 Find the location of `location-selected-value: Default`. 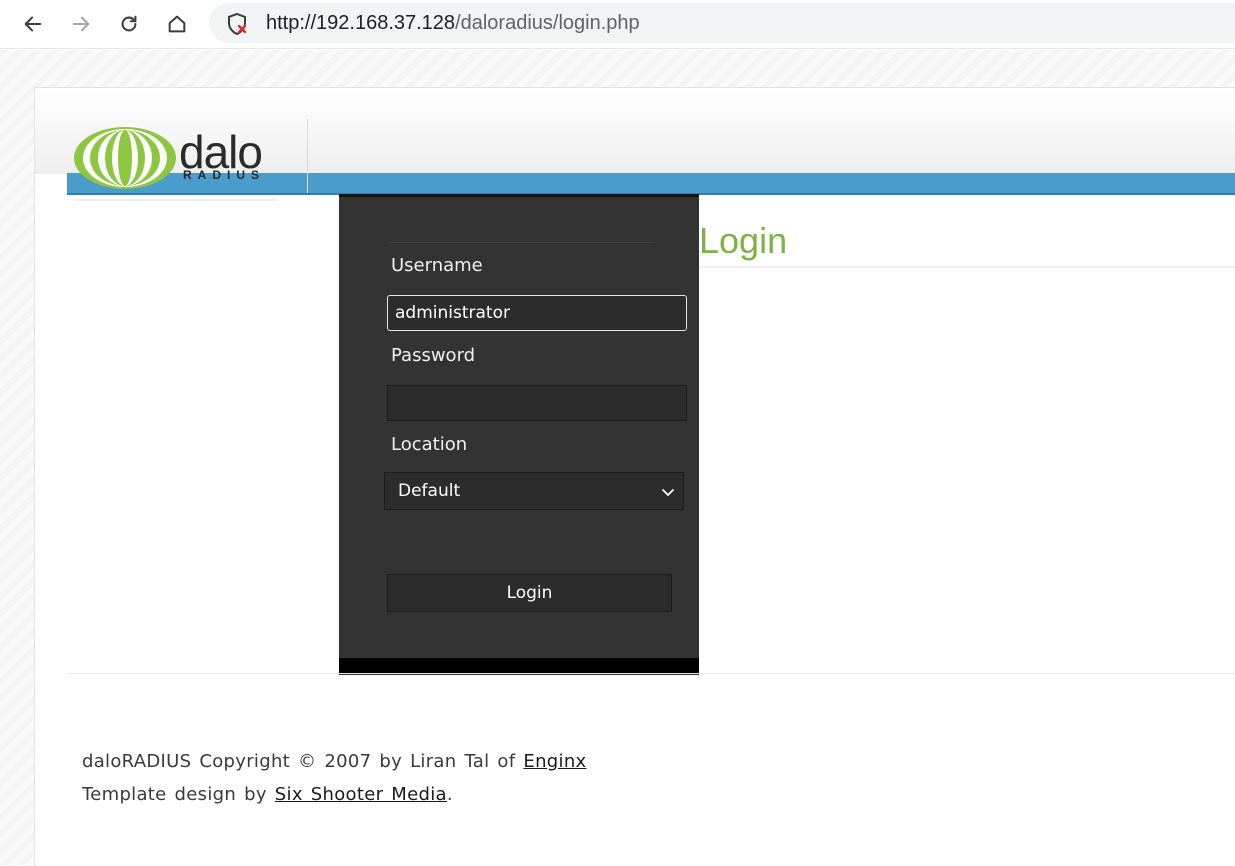

location-selected-value: Default is located at coordinates (429, 491).